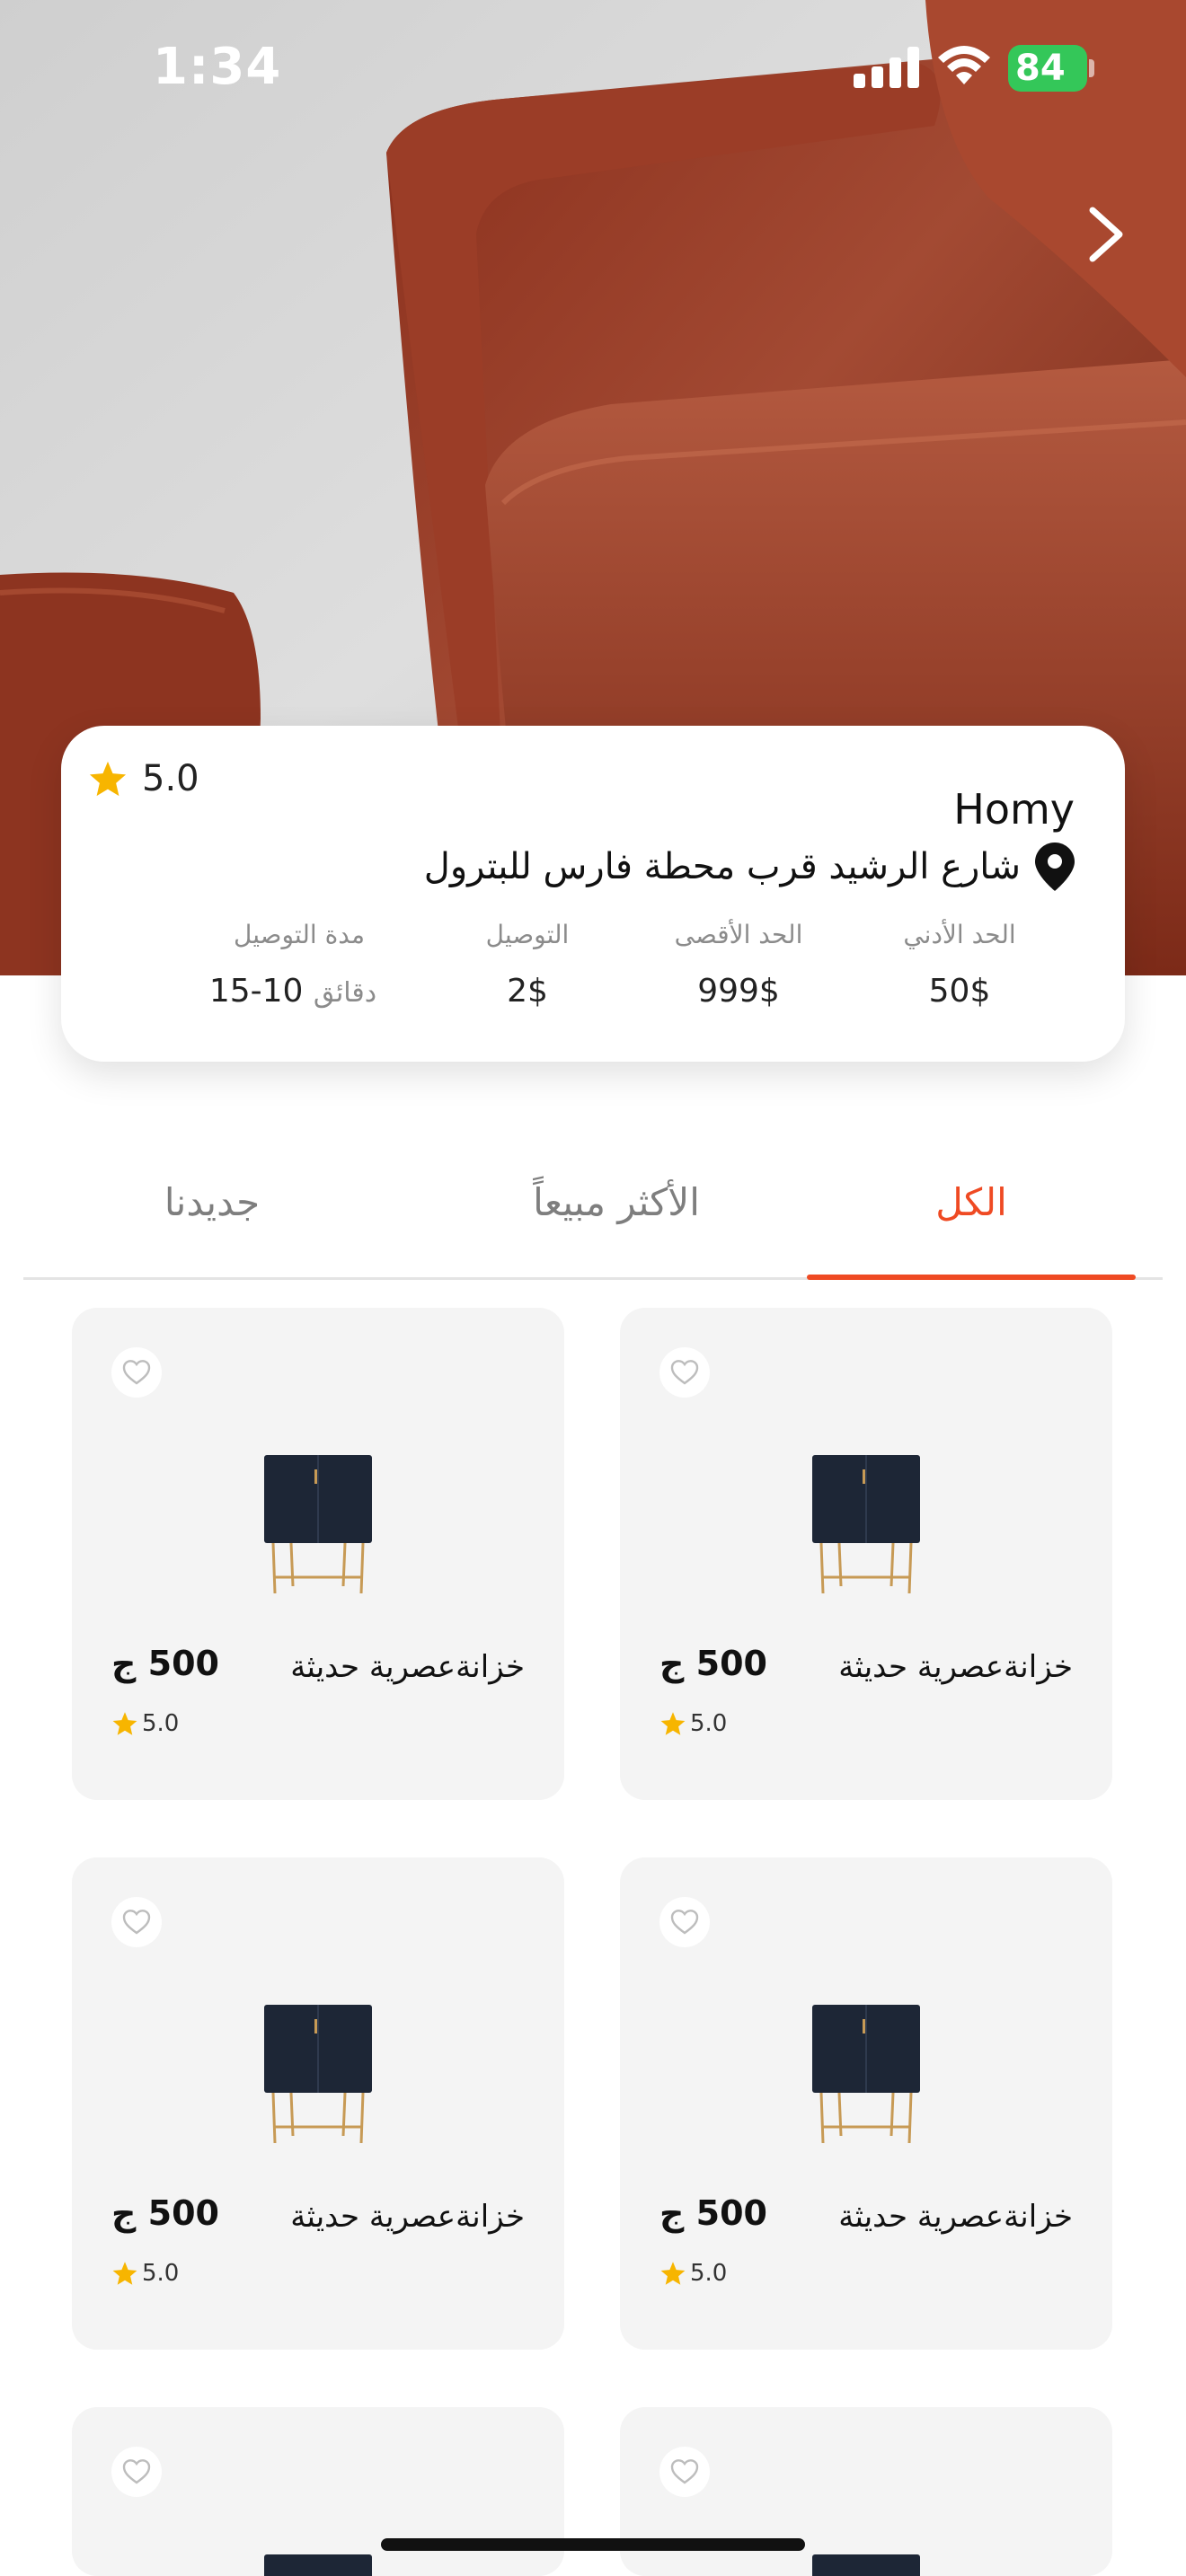 The height and width of the screenshot is (2576, 1186). What do you see at coordinates (738, 965) in the screenshot?
I see `stat-max-order: الحد الأقصى 999$` at bounding box center [738, 965].